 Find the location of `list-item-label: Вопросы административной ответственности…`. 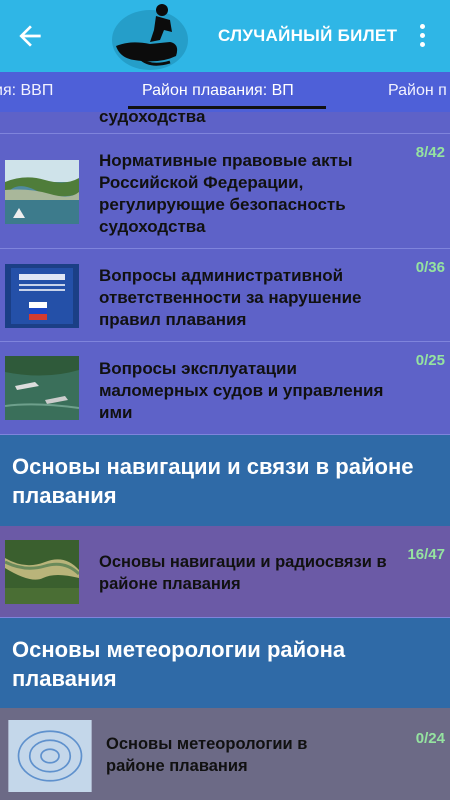

list-item-label: Вопросы административной ответственности… is located at coordinates (230, 297).